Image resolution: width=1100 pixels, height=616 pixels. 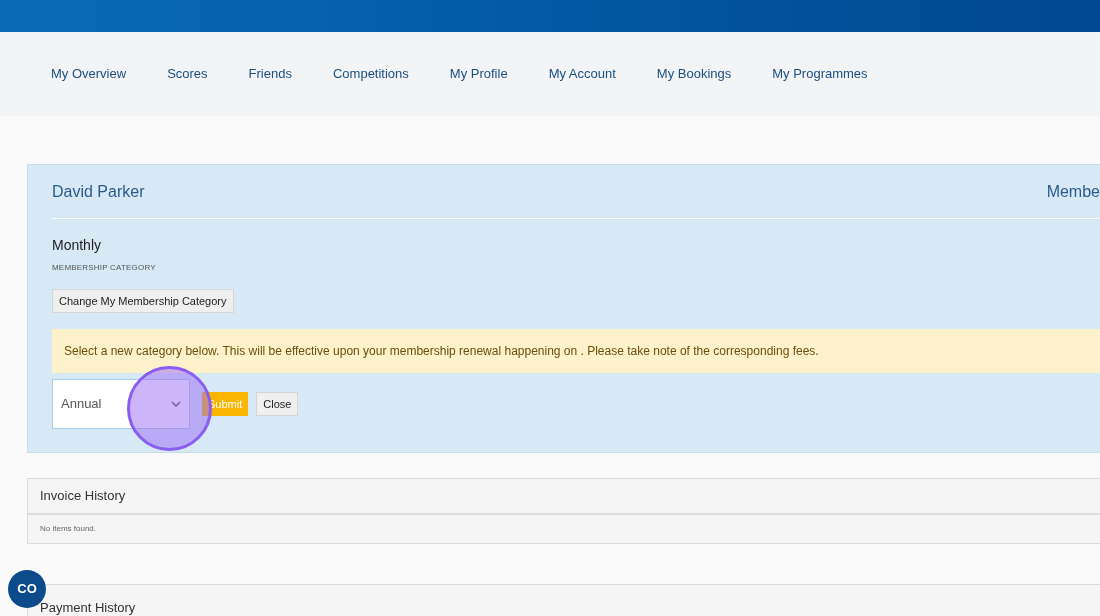 I want to click on chevron-down-icon, so click(x=176, y=404).